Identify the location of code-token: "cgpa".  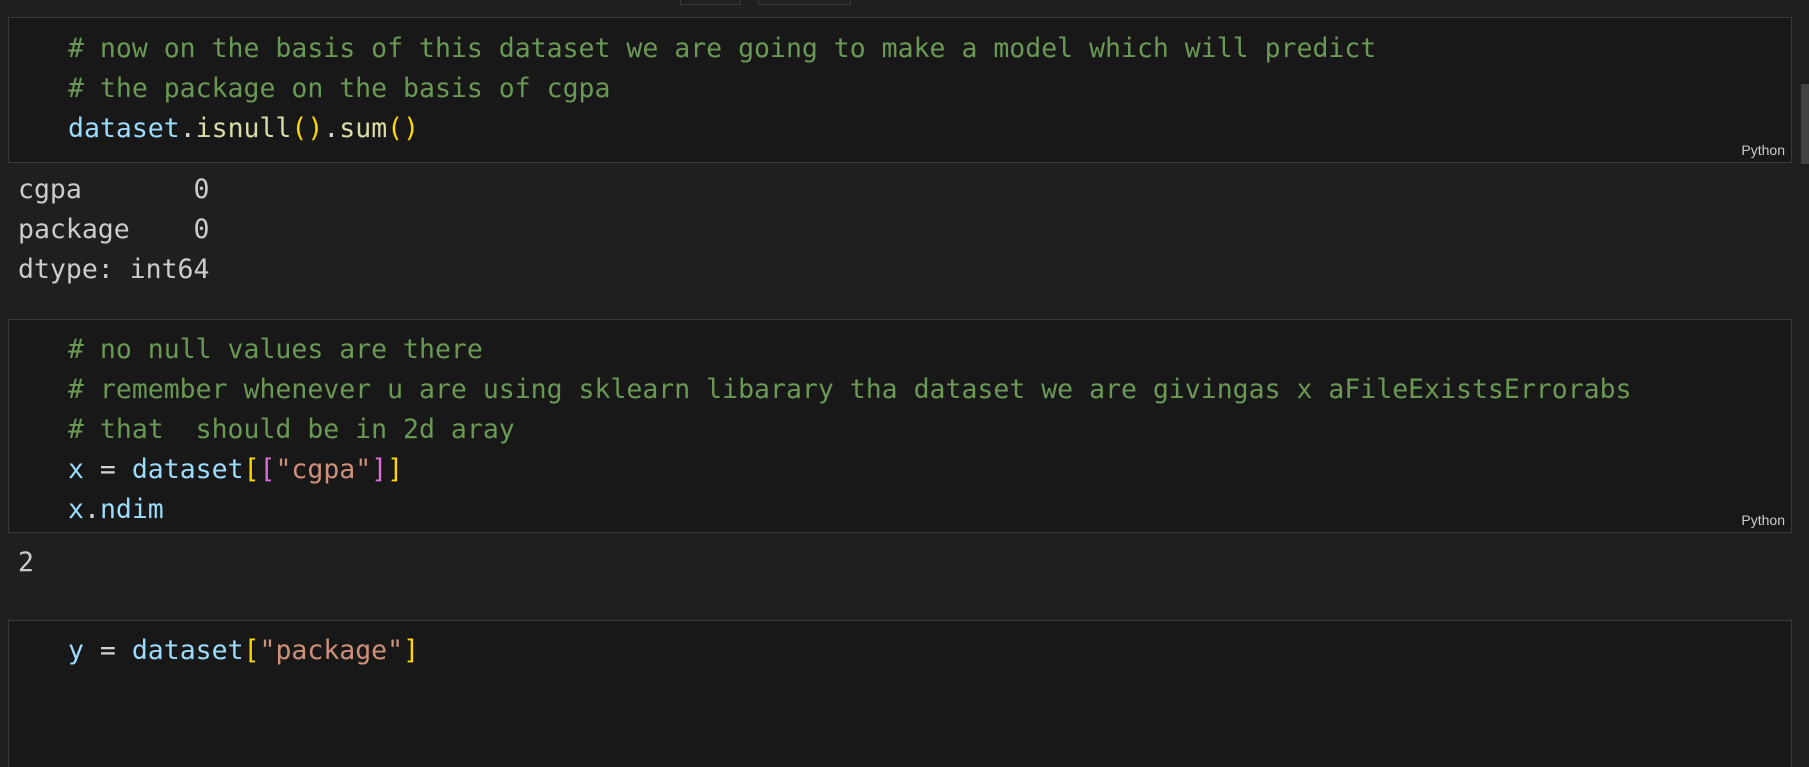
(323, 469).